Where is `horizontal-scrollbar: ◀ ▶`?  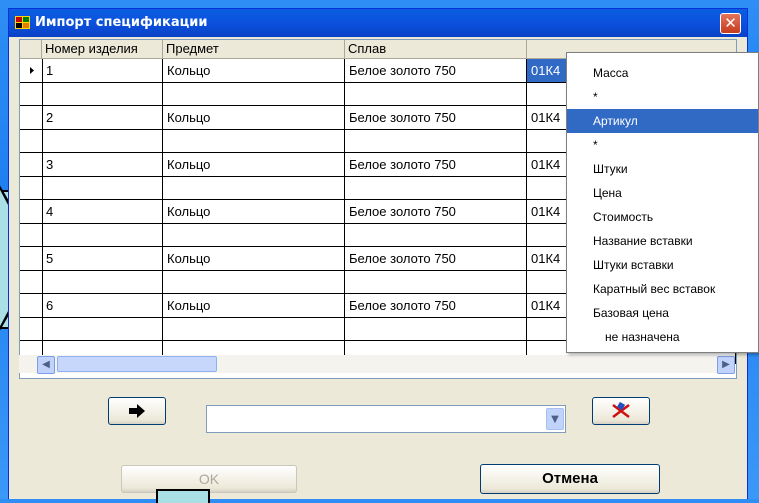
horizontal-scrollbar: ◀ ▶ is located at coordinates (377, 364).